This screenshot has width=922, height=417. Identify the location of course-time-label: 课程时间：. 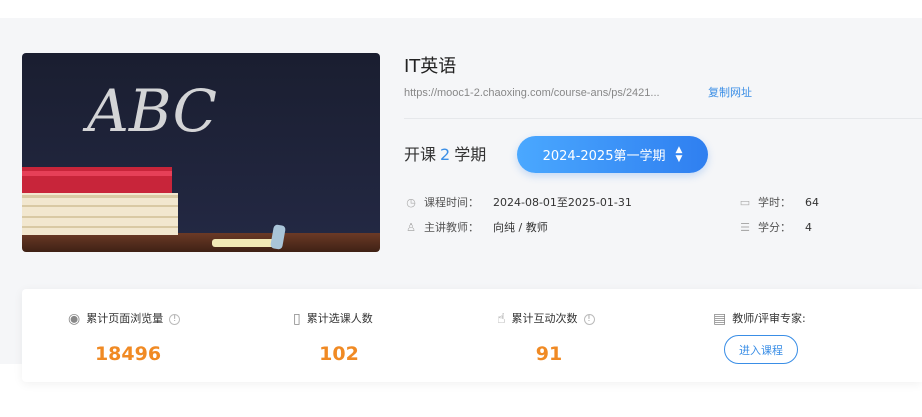
(451, 202).